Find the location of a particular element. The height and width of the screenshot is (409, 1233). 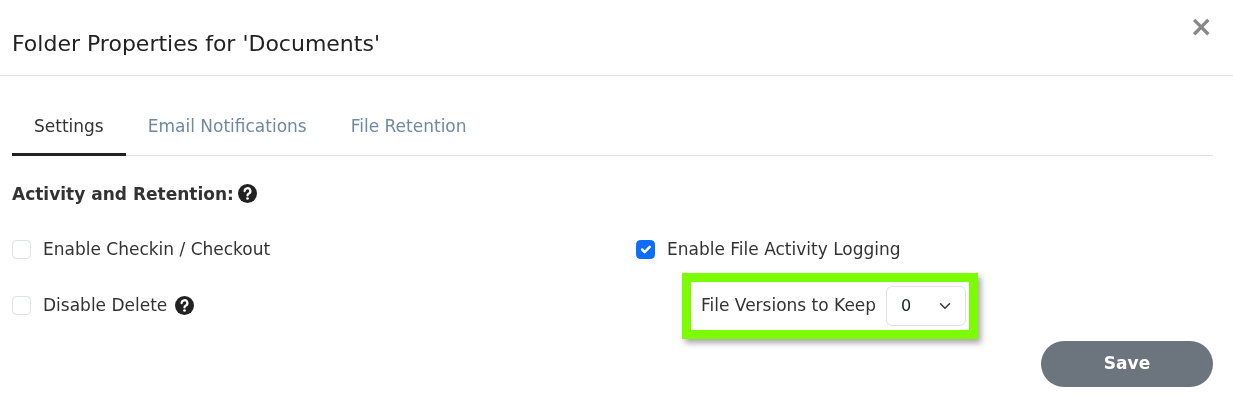

section-heading: Activity and Retention: is located at coordinates (123, 193).